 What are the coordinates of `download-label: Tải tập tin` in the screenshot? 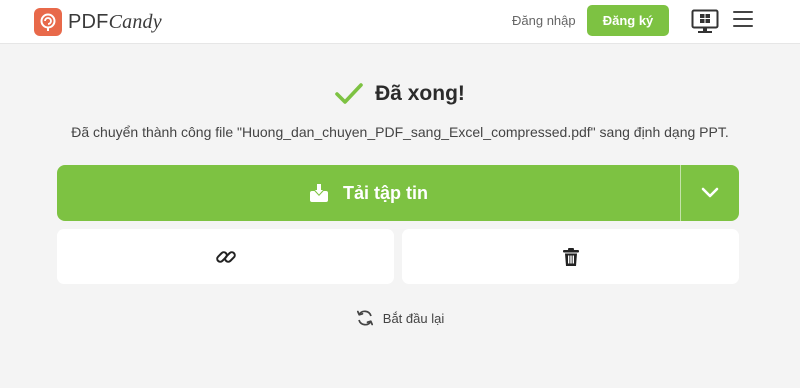 It's located at (385, 192).